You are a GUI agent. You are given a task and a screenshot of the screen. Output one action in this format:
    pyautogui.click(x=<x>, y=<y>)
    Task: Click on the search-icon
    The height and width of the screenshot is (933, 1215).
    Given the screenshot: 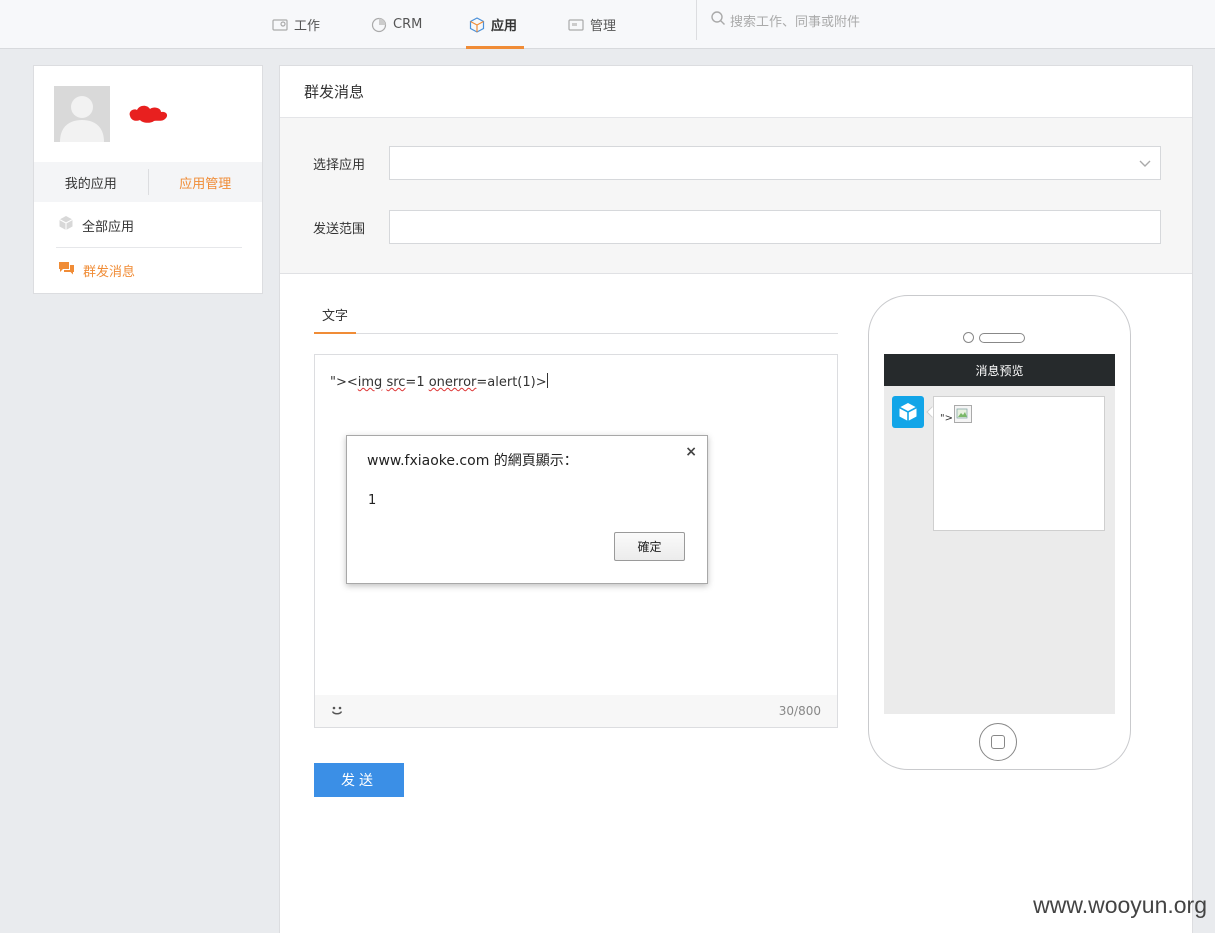 What is the action you would take?
    pyautogui.click(x=718, y=20)
    